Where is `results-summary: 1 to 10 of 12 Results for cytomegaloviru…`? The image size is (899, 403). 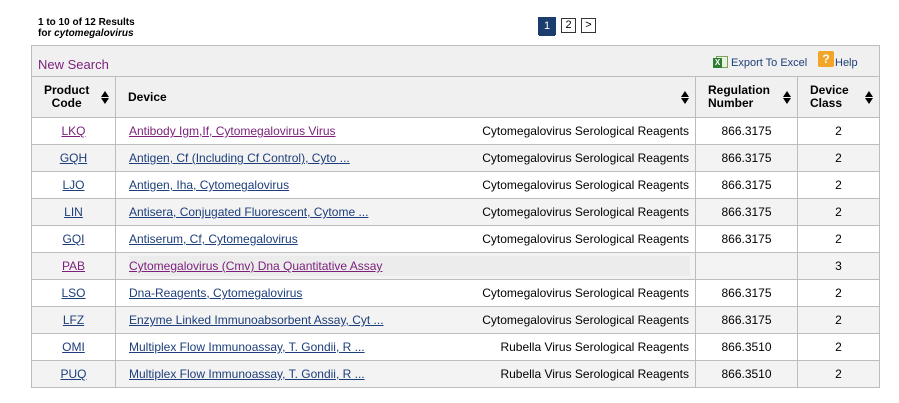
results-summary: 1 to 10 of 12 Results for cytomegaloviru… is located at coordinates (86, 28).